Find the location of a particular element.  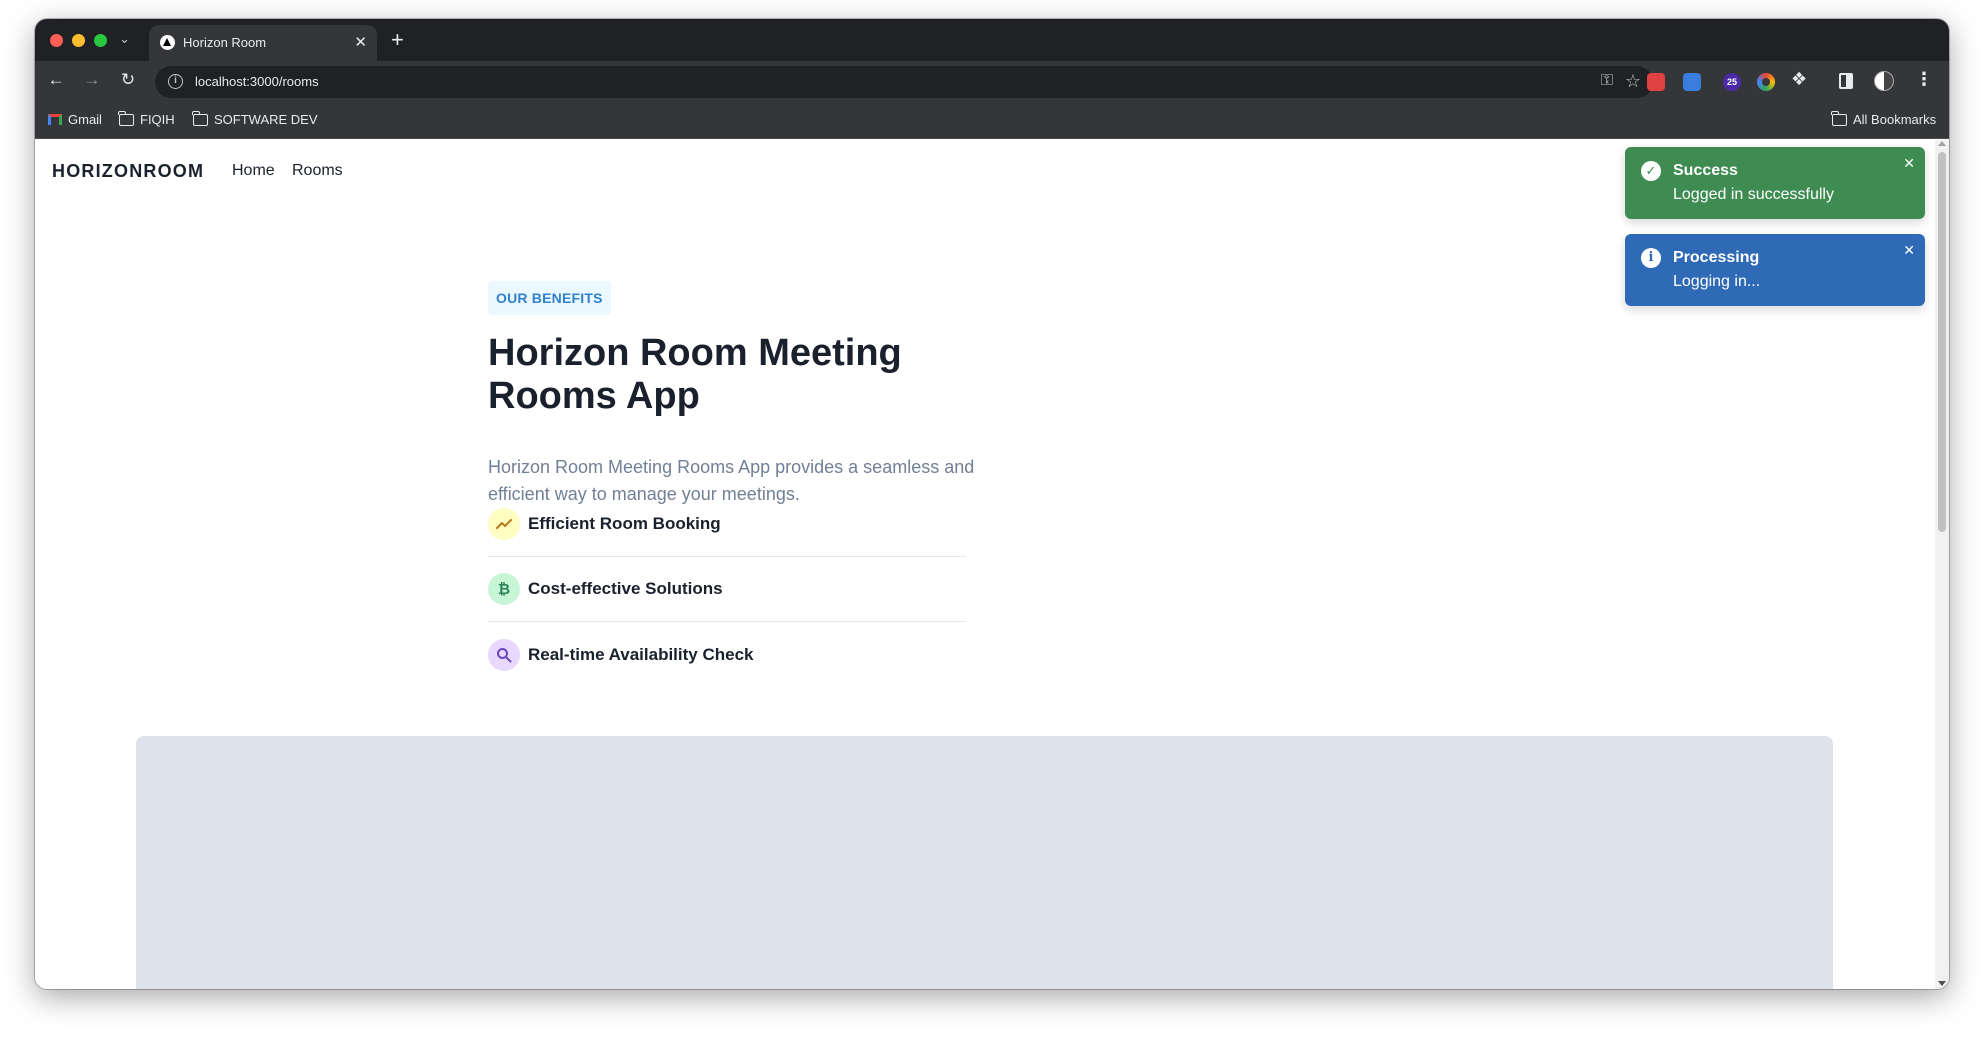

bookmark-software-dev: SOFTWARE DEV is located at coordinates (255, 118).